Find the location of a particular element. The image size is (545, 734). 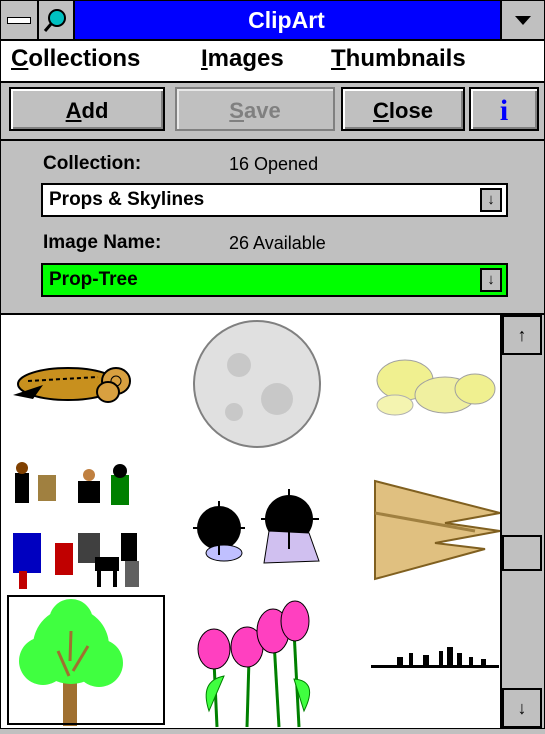

image-name-value: Prop-Tree is located at coordinates (93, 279).